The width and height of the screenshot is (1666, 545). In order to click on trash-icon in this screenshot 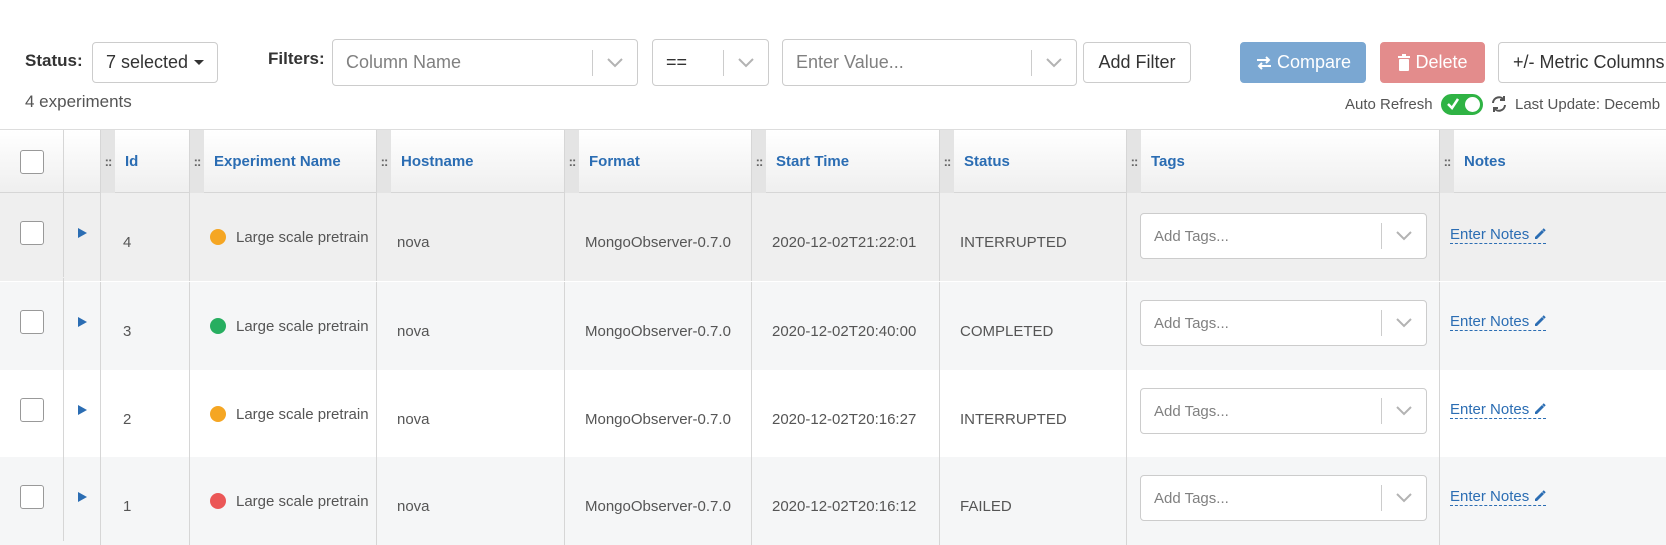, I will do `click(1404, 62)`.